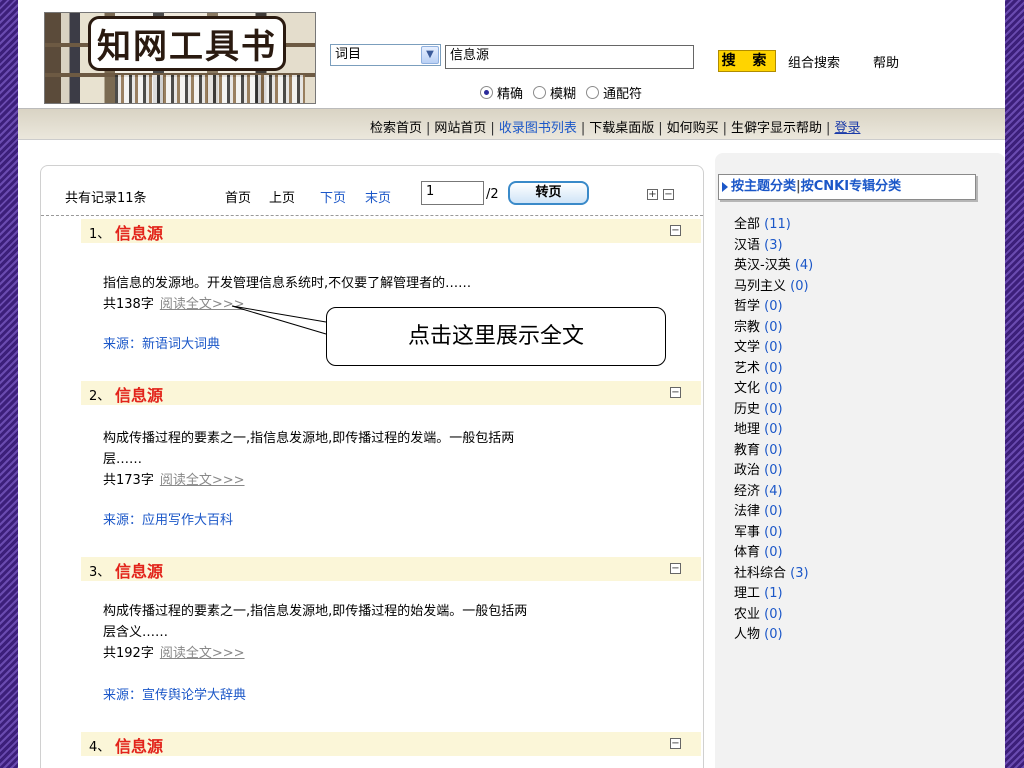 The image size is (1024, 768). What do you see at coordinates (538, 128) in the screenshot?
I see `nav-item-book-list: 收录图书列表` at bounding box center [538, 128].